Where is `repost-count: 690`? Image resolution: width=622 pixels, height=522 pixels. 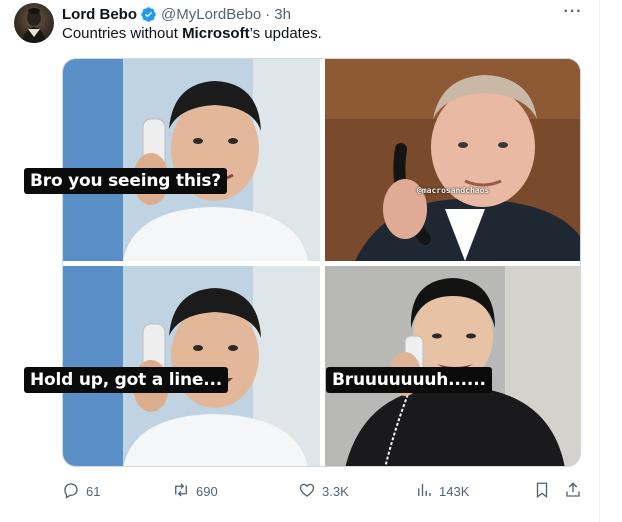 repost-count: 690 is located at coordinates (207, 491).